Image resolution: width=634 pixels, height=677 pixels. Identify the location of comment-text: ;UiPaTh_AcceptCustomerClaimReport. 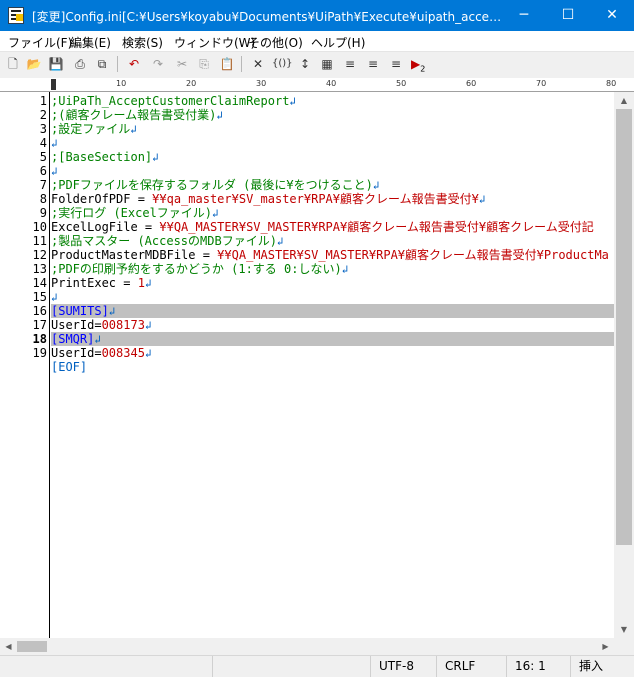
(170, 101).